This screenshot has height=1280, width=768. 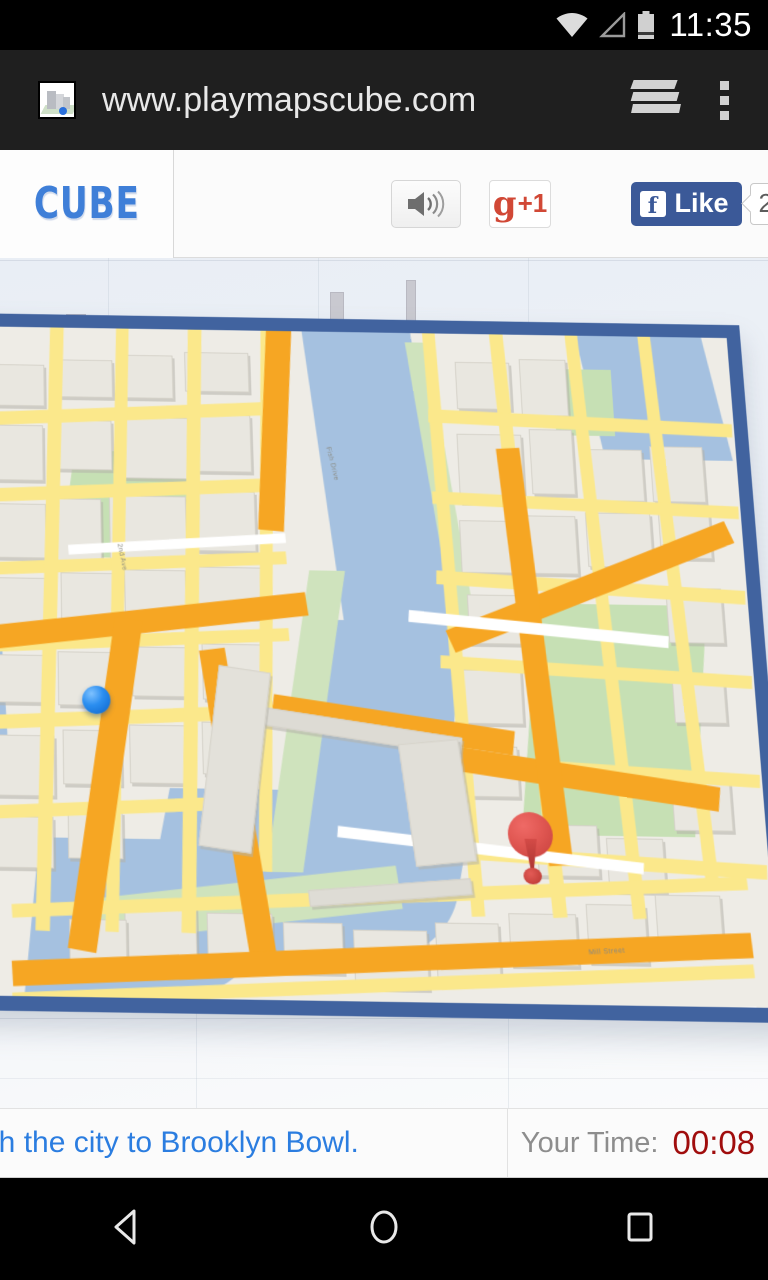 I want to click on wifi-icon, so click(x=572, y=25).